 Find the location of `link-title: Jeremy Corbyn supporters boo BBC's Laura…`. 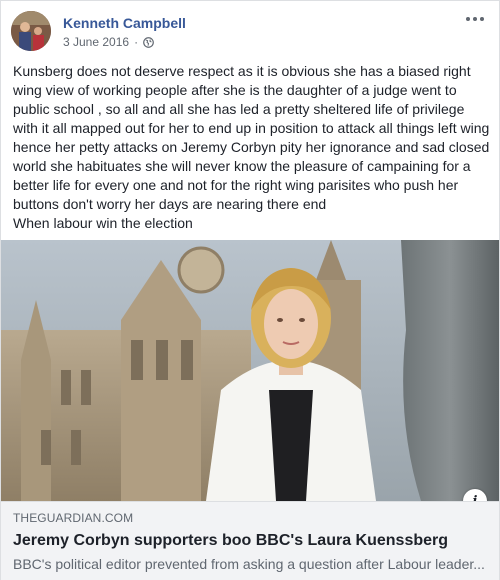

link-title: Jeremy Corbyn supporters boo BBC's Laura… is located at coordinates (250, 541).